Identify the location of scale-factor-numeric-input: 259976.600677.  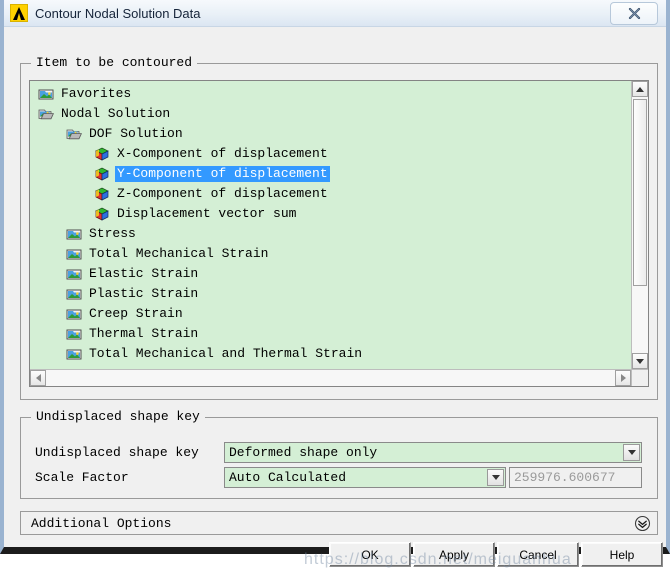
(575, 477).